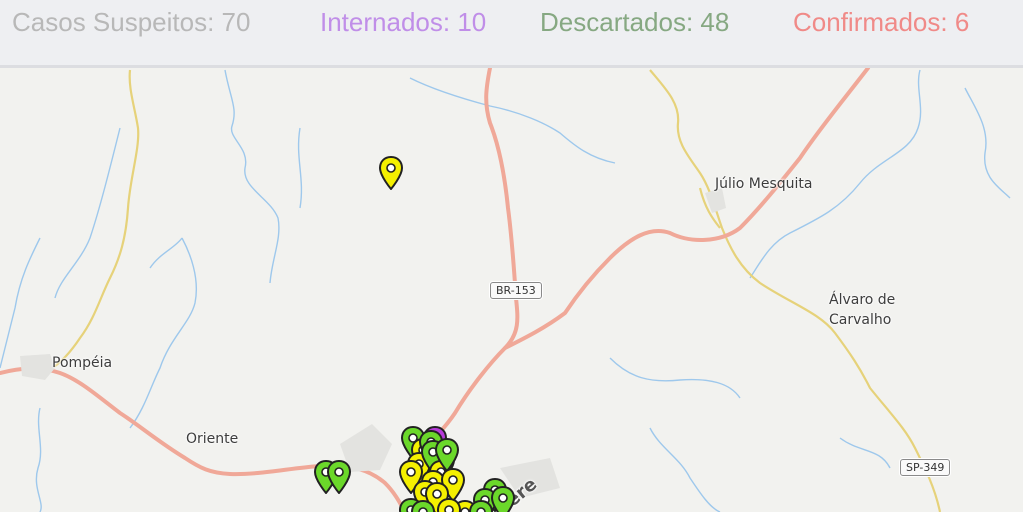 Image resolution: width=1023 pixels, height=512 pixels. What do you see at coordinates (881, 22) in the screenshot?
I see `confirmed-count: Confirmados: 6` at bounding box center [881, 22].